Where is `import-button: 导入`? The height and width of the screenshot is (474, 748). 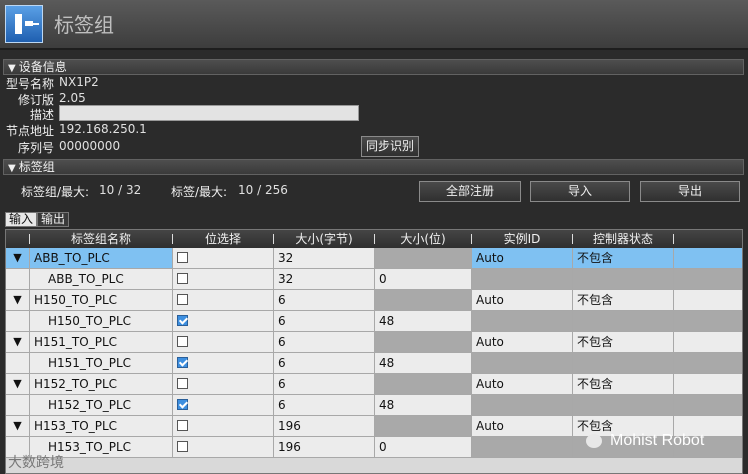 import-button: 导入 is located at coordinates (580, 191).